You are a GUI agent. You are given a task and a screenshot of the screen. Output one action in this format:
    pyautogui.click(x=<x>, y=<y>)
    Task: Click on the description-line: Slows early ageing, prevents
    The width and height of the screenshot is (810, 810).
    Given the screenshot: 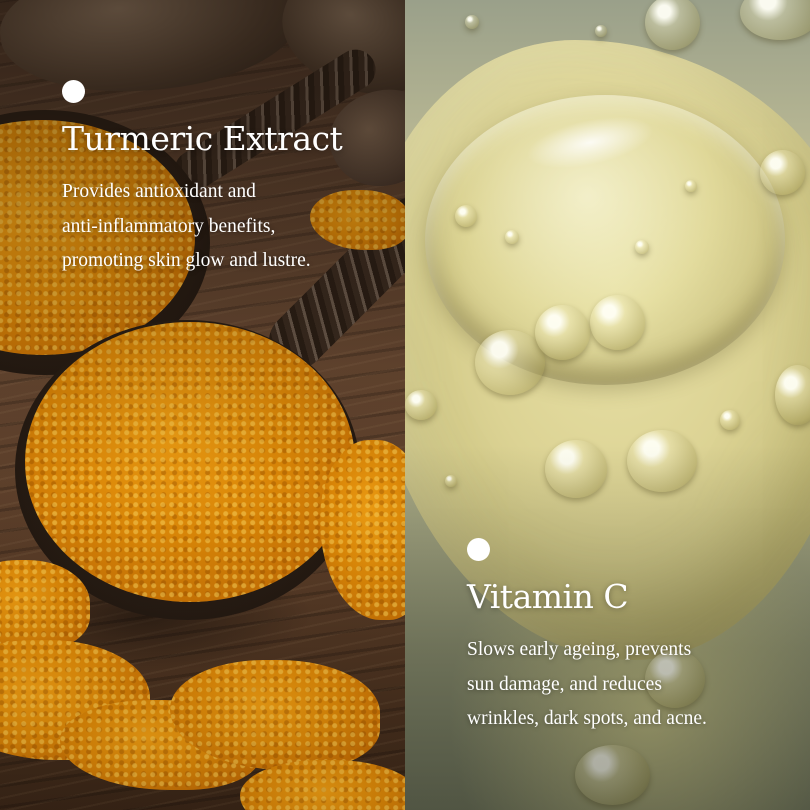 What is the action you would take?
    pyautogui.click(x=579, y=649)
    